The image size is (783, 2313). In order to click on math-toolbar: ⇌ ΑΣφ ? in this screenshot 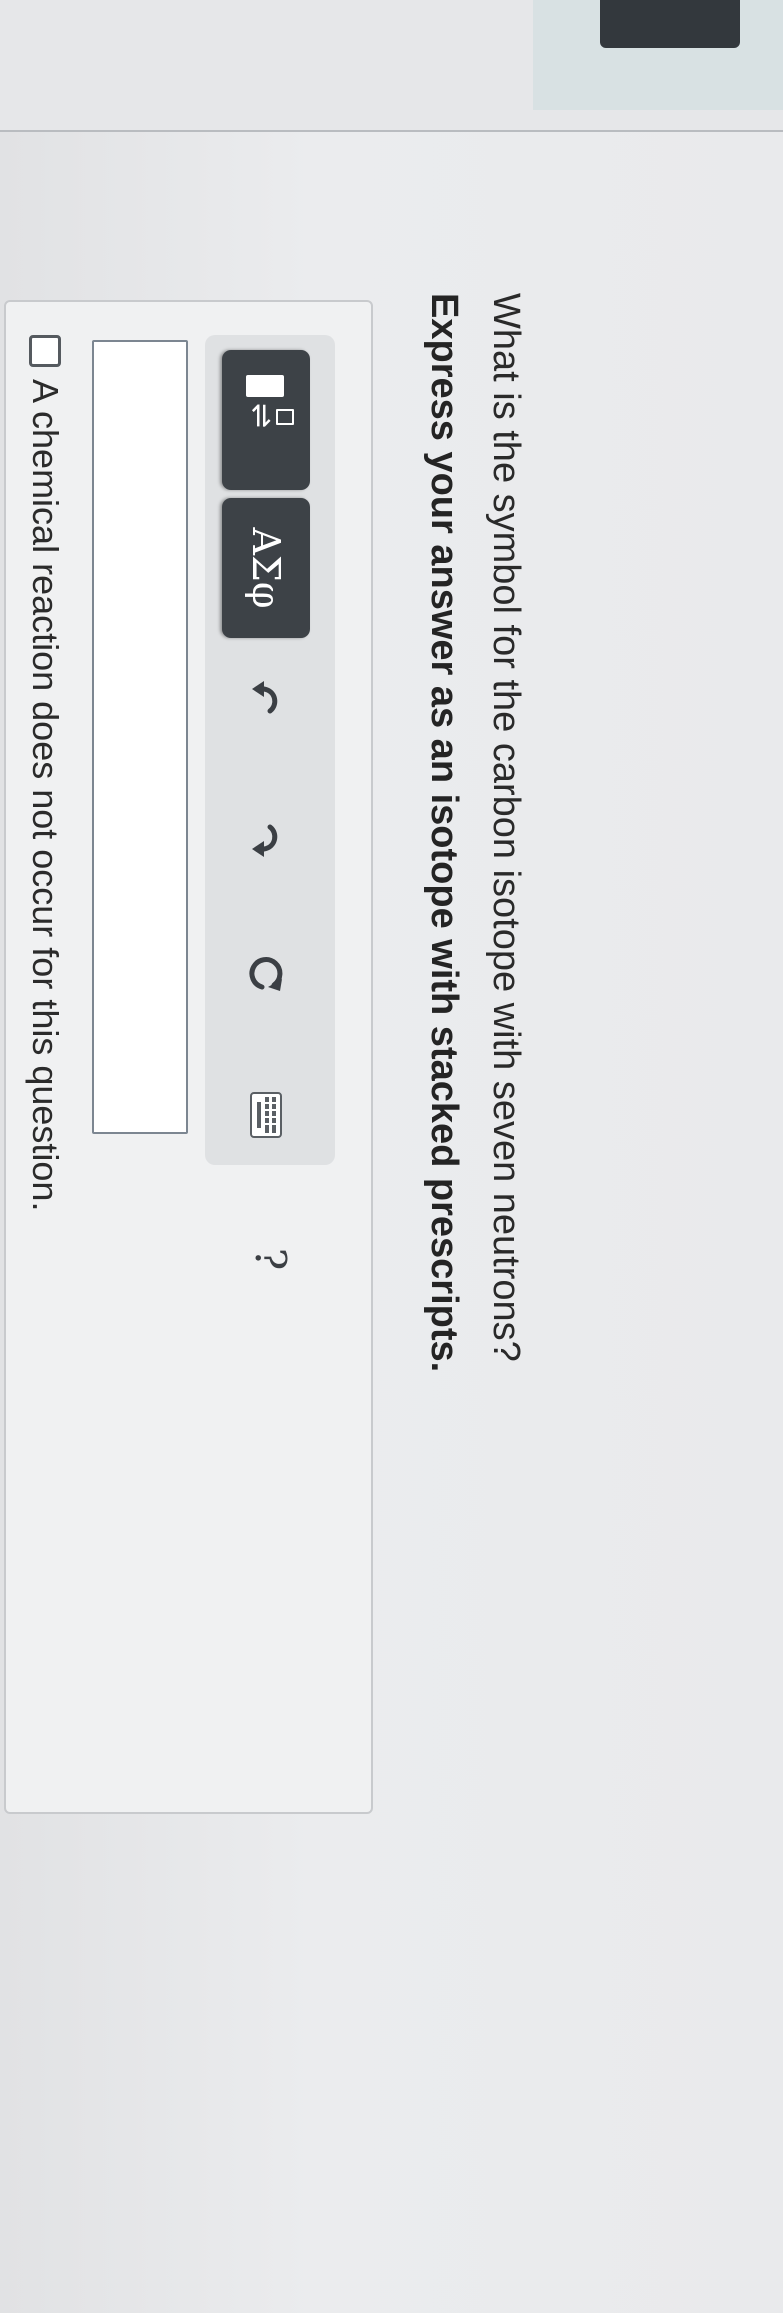, I will do `click(270, 802)`.